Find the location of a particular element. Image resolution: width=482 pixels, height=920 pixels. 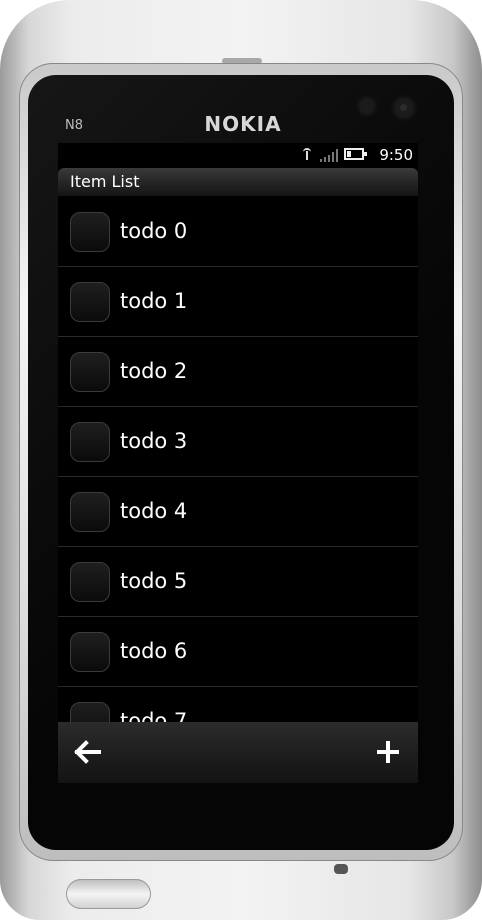

arrow-left-icon is located at coordinates (87, 752).